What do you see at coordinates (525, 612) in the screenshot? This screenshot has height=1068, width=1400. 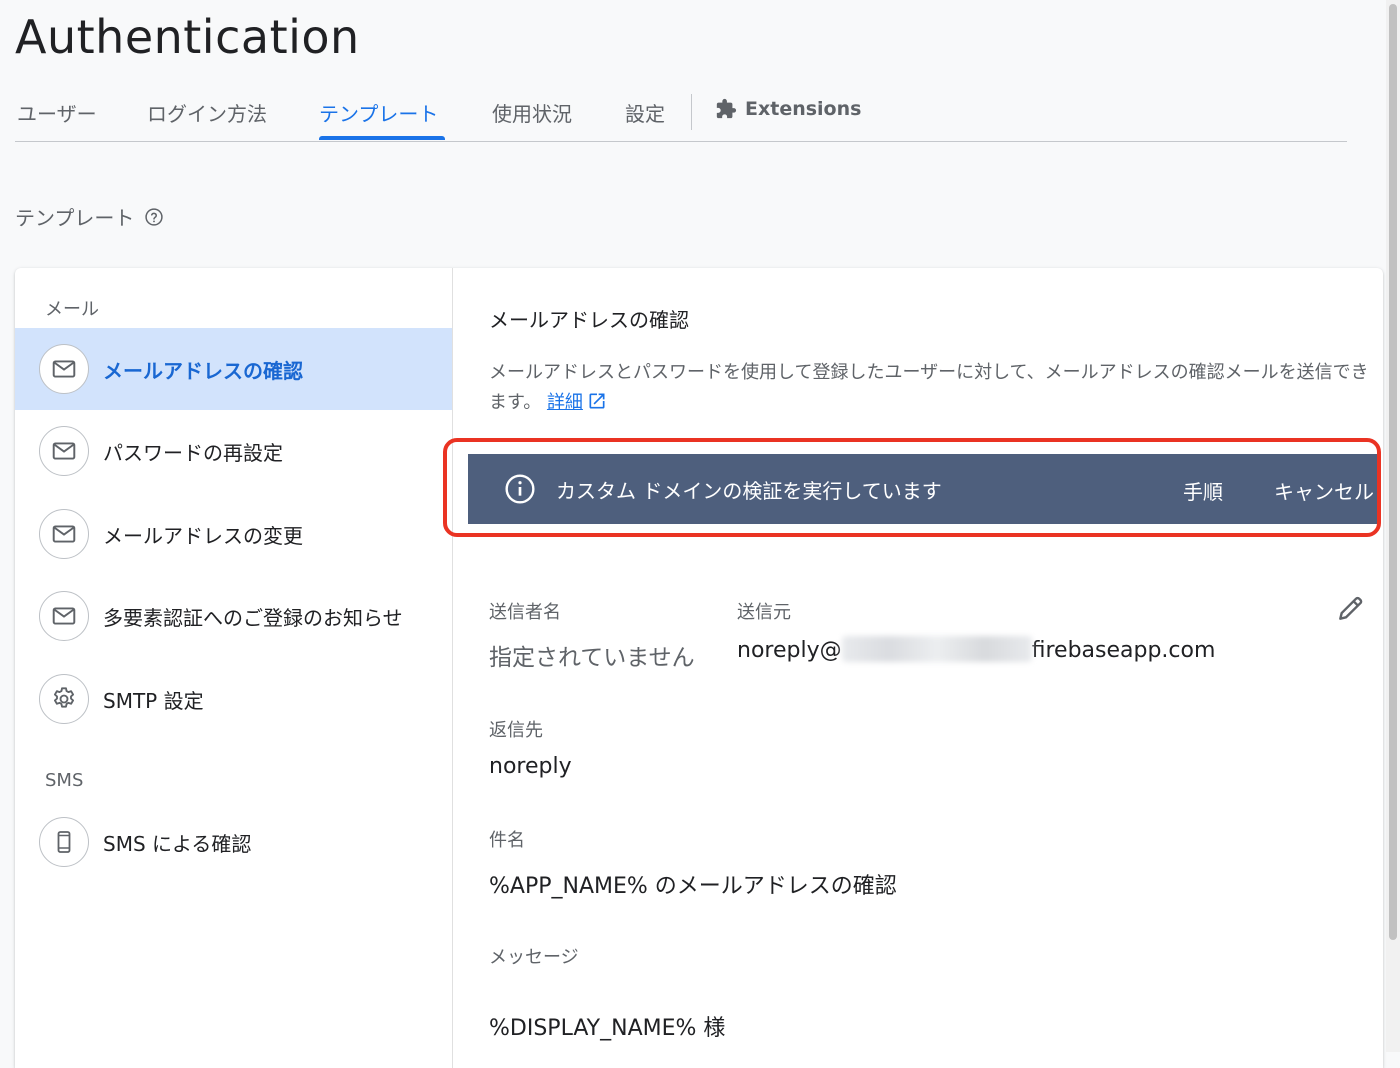 I see `field-sender-name-label: 送信者名` at bounding box center [525, 612].